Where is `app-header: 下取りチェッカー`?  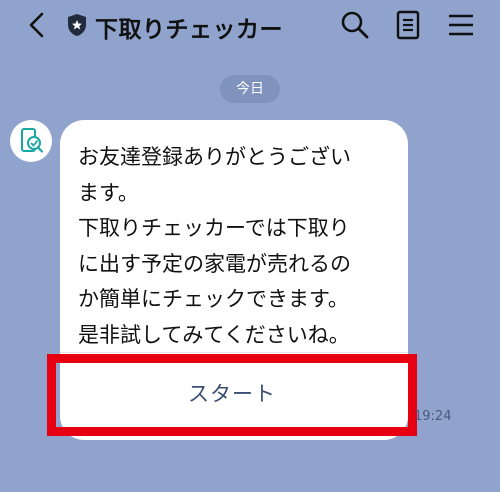
app-header: 下取りチェッカー is located at coordinates (250, 26).